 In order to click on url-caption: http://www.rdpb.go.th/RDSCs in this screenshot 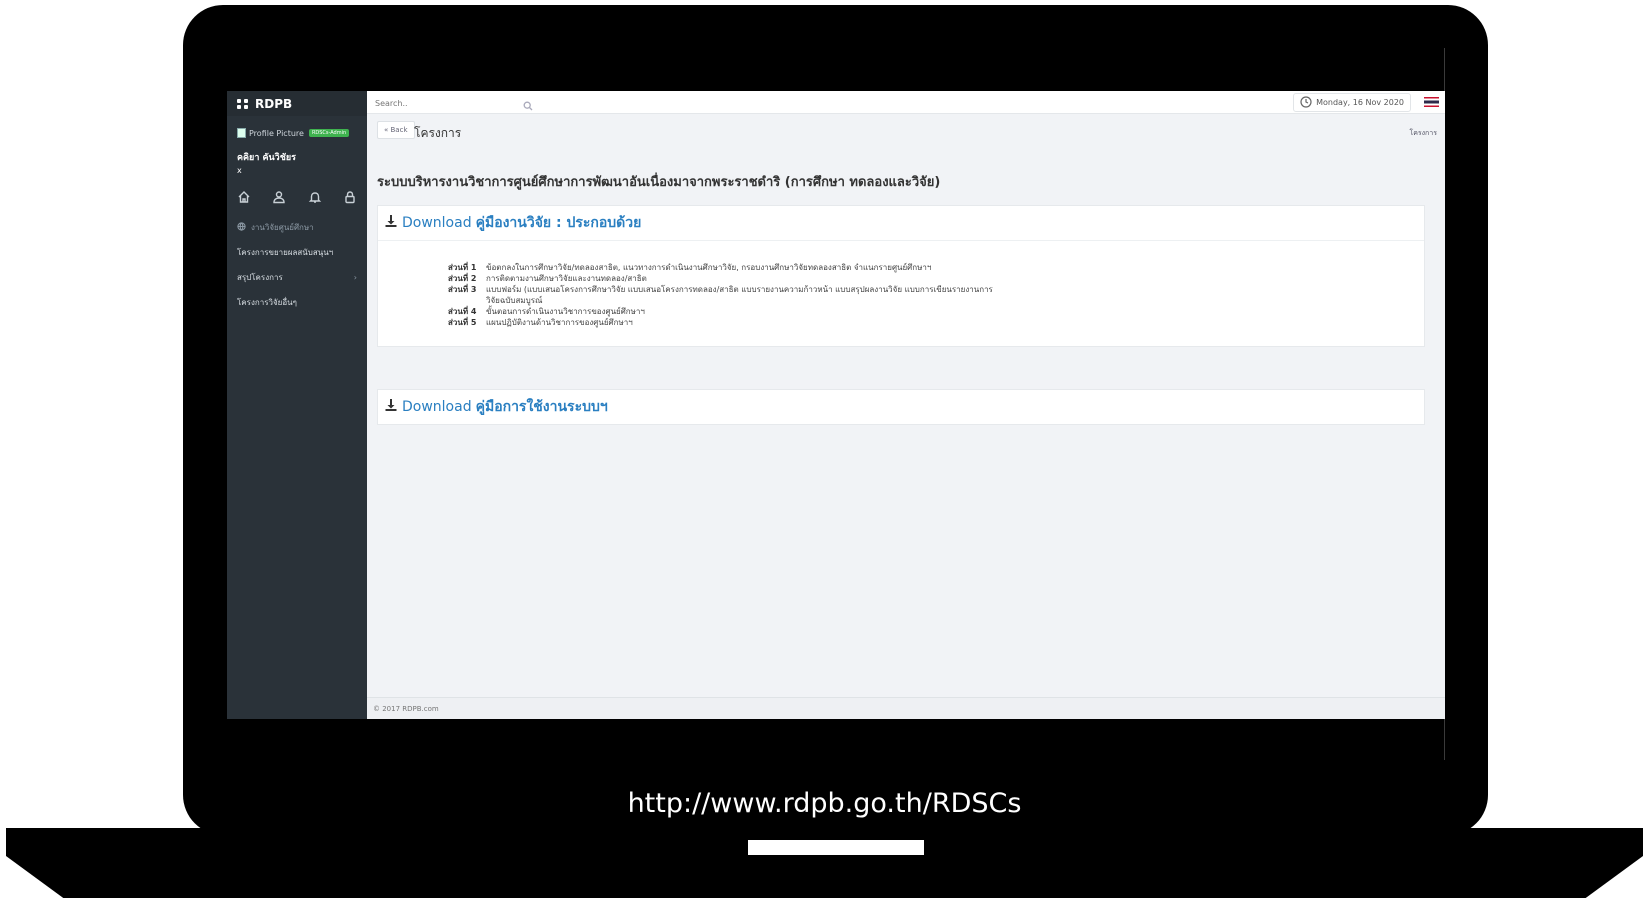, I will do `click(824, 803)`.